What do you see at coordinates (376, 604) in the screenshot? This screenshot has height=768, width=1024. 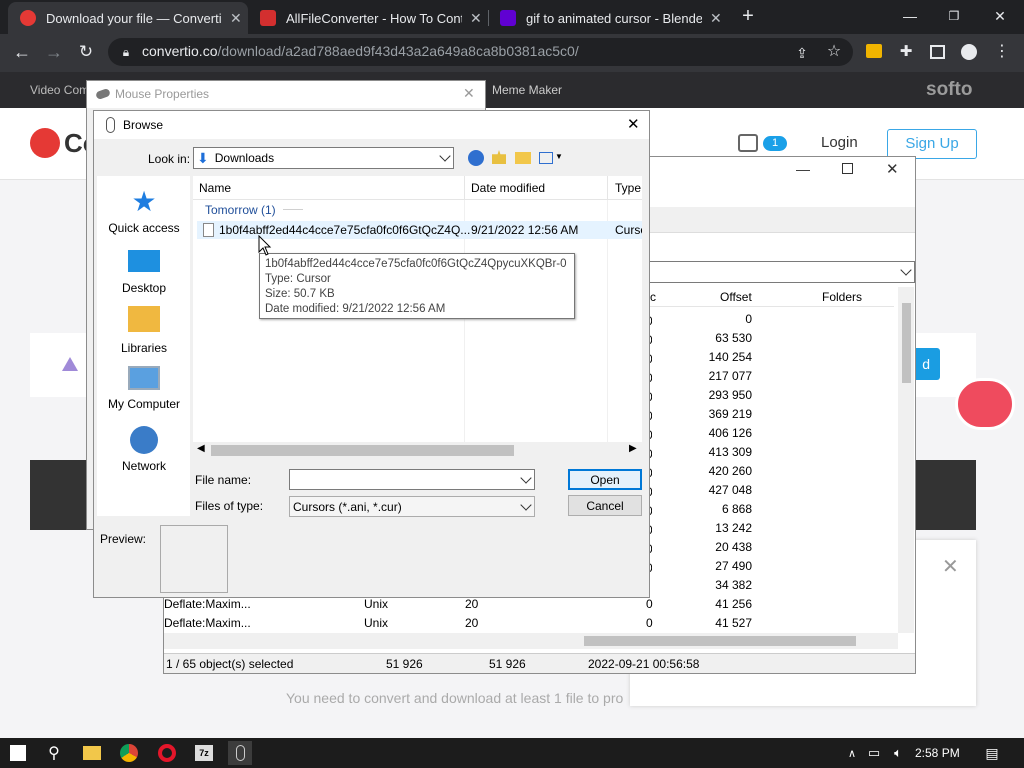 I see `row-host: Unix` at bounding box center [376, 604].